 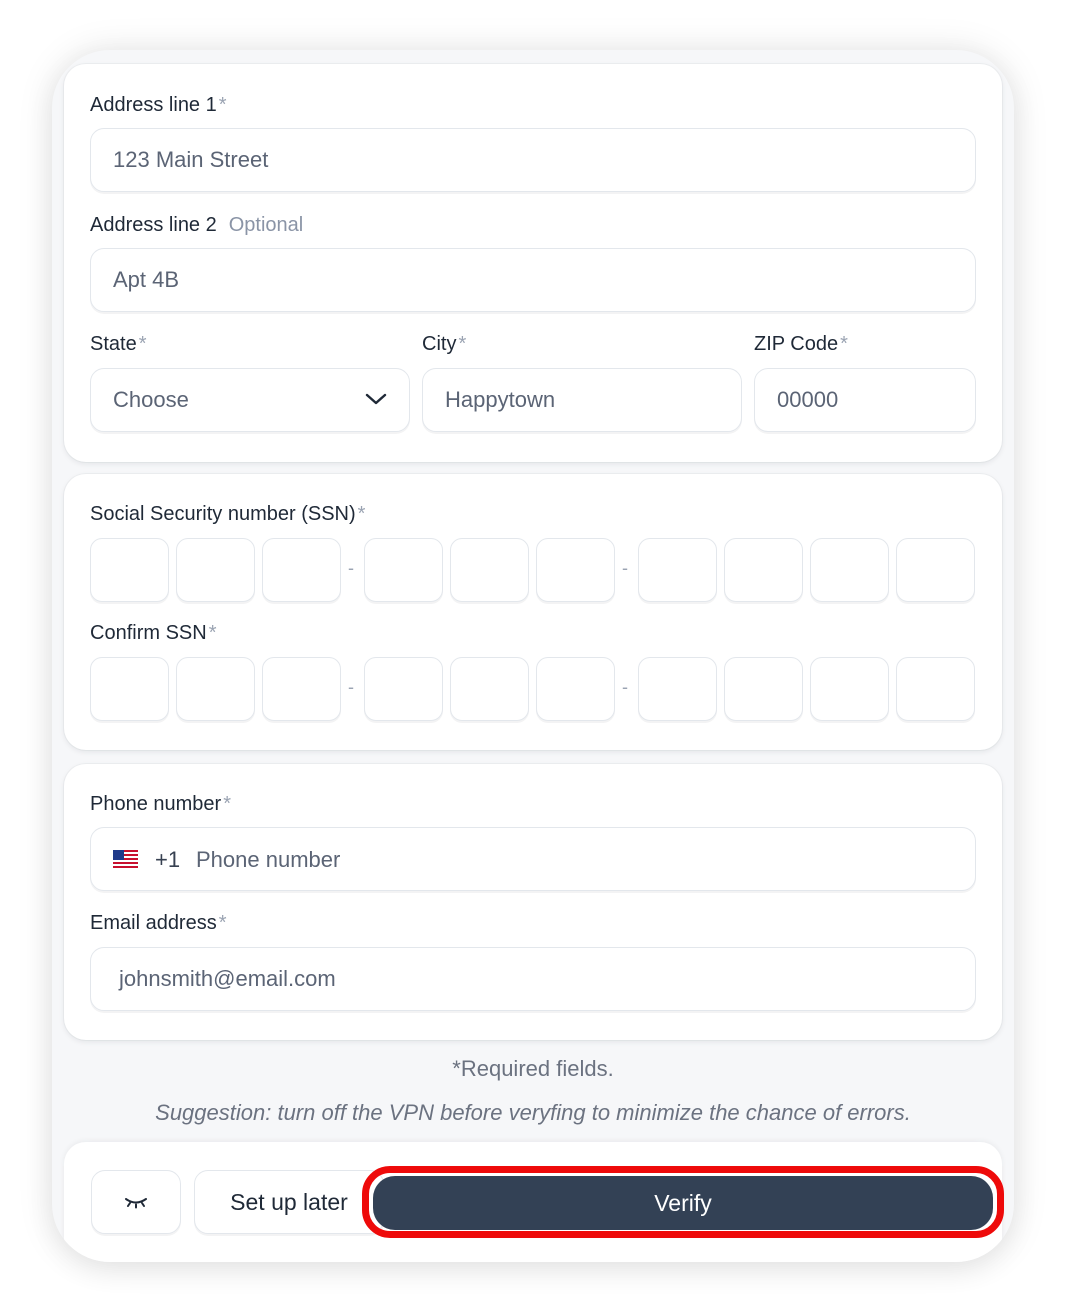 What do you see at coordinates (118, 344) in the screenshot?
I see `state-label: State *` at bounding box center [118, 344].